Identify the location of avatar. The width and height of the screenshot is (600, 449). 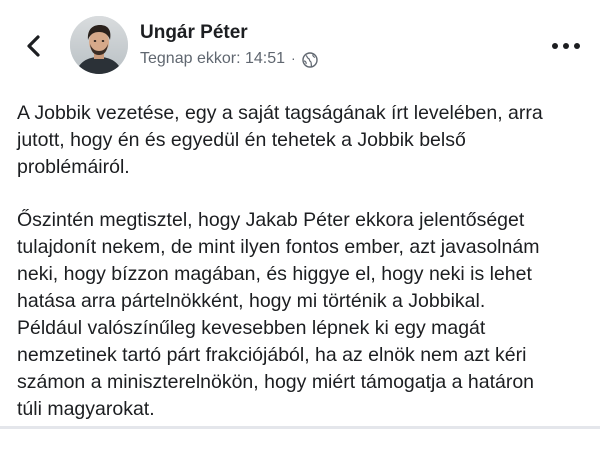
(99, 45).